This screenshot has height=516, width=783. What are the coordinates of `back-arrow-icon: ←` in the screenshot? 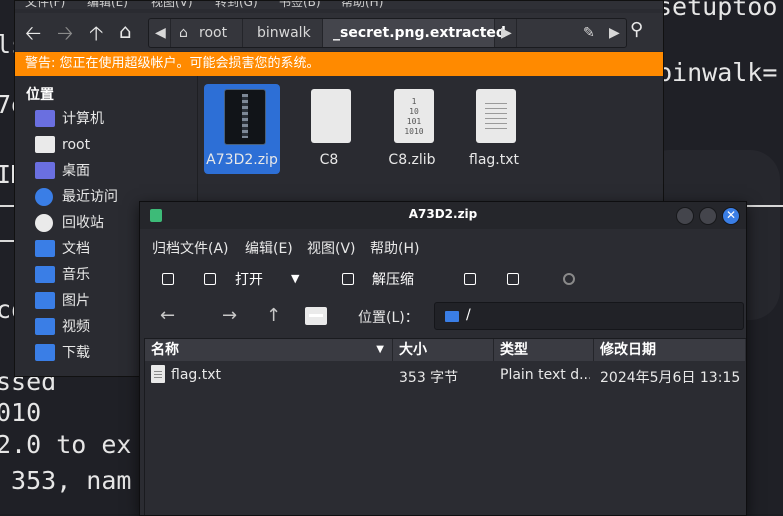 It's located at (167, 315).